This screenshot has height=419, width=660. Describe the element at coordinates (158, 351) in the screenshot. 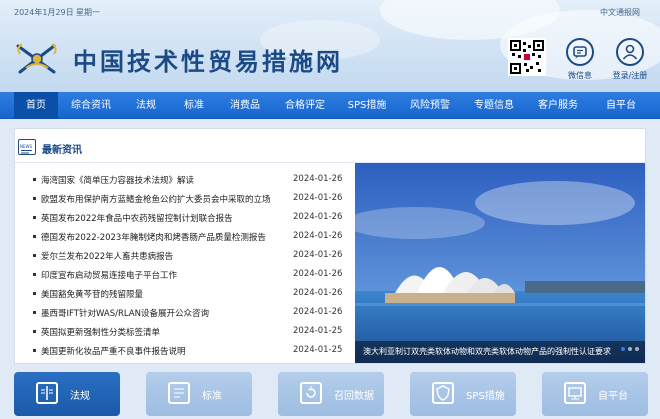

I see `news-item-title: 美国更新化妆品严重不良事件报告说明` at that location.